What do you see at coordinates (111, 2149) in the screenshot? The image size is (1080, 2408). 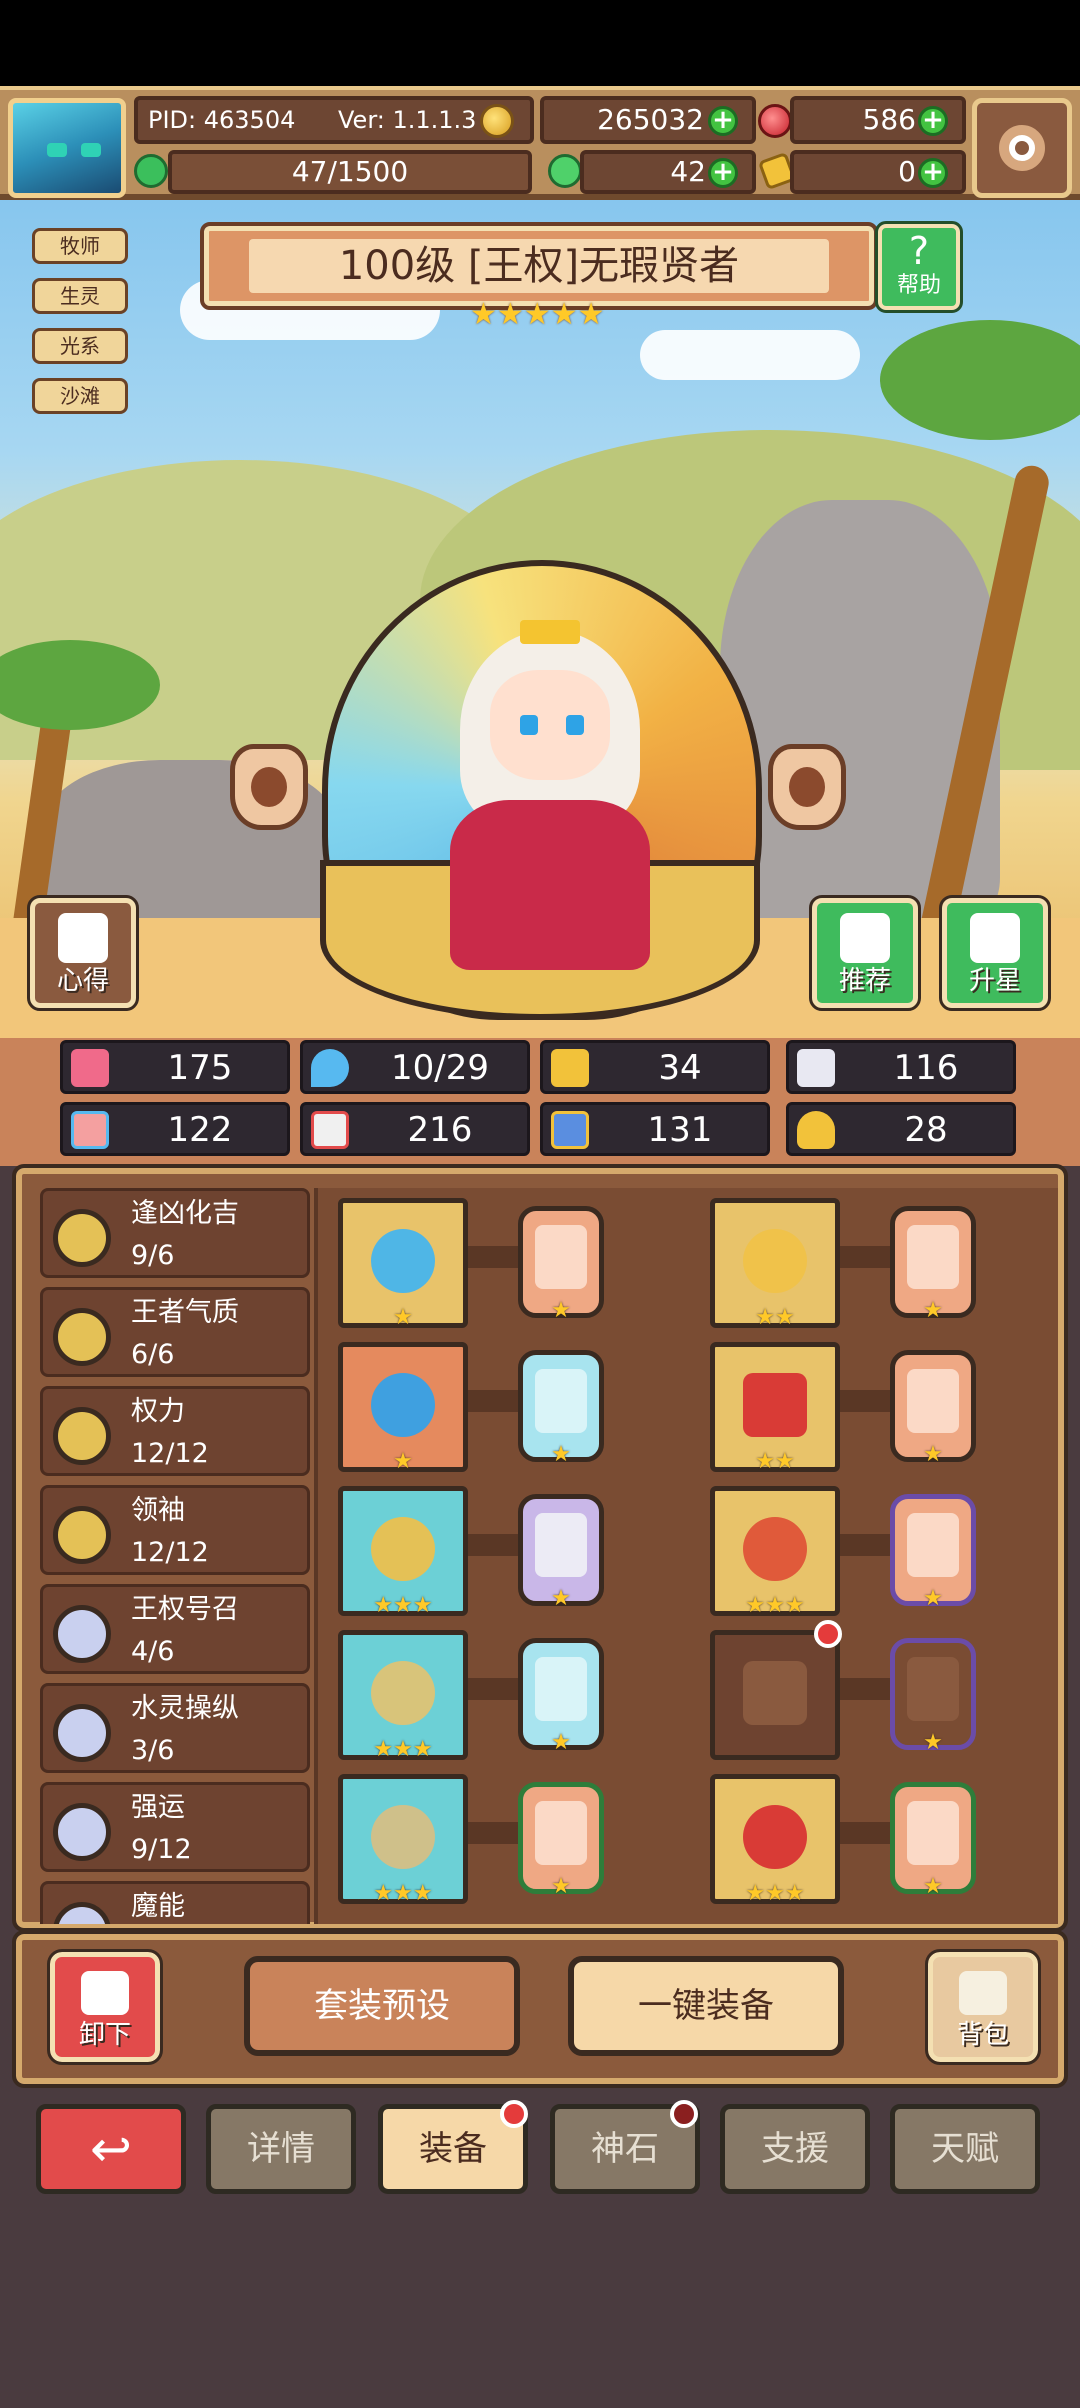 I see `back-button: ↩` at bounding box center [111, 2149].